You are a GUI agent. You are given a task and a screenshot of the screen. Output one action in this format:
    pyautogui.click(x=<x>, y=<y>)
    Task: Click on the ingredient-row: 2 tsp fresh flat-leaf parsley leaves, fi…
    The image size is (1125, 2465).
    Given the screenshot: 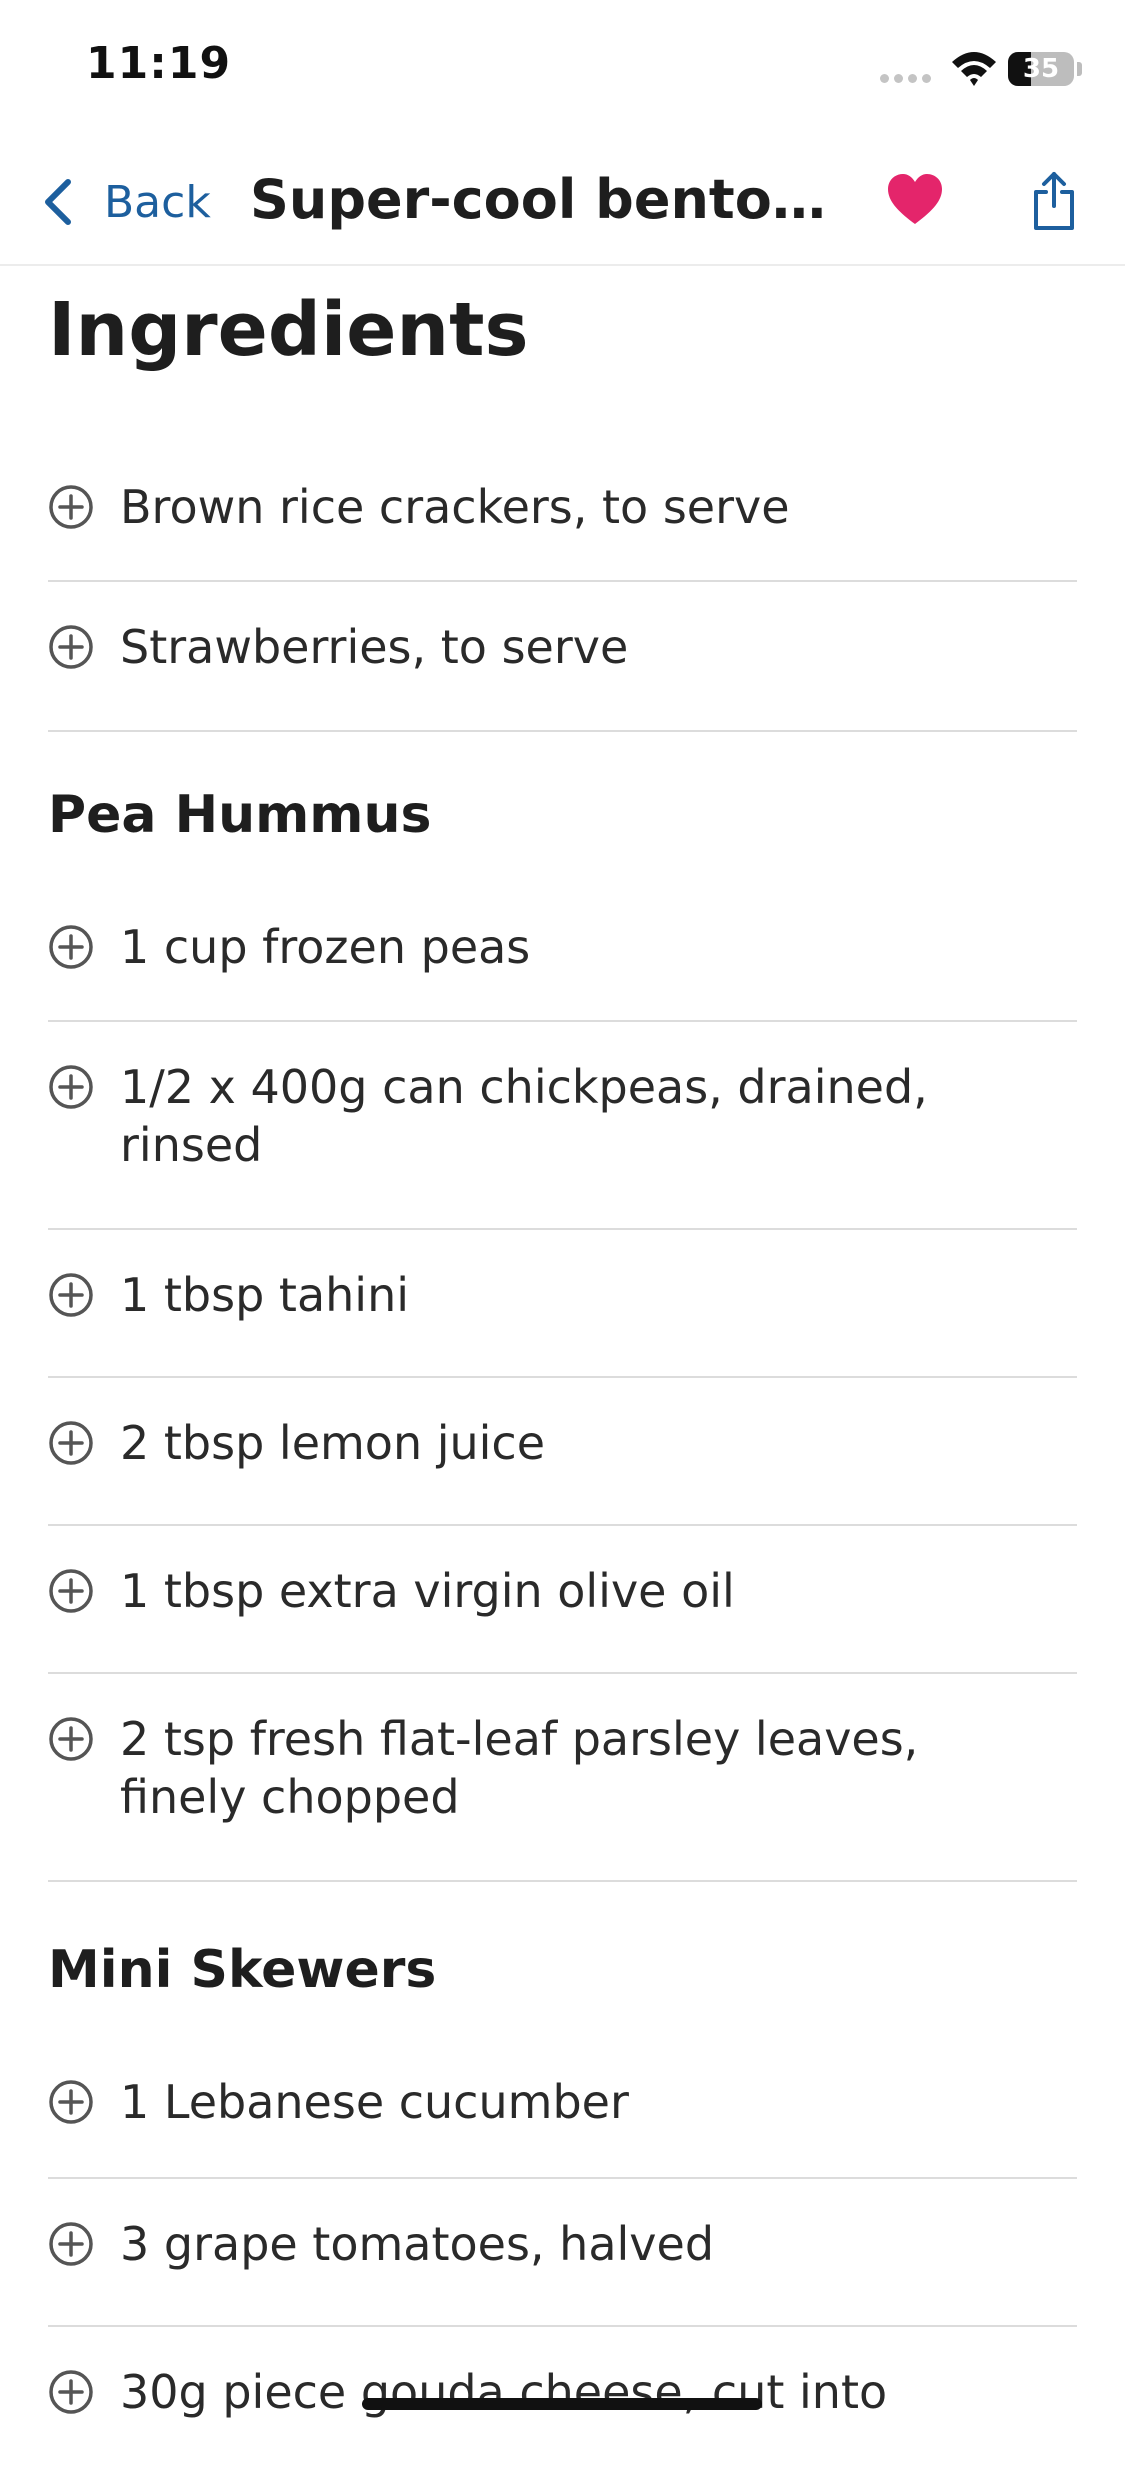 What is the action you would take?
    pyautogui.click(x=562, y=1777)
    